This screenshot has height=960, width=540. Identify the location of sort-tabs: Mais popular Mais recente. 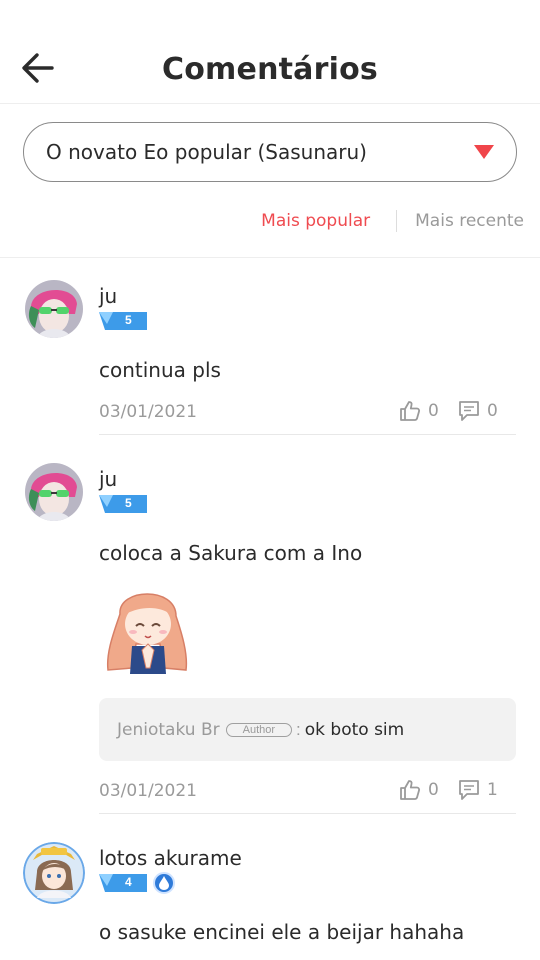
(392, 221).